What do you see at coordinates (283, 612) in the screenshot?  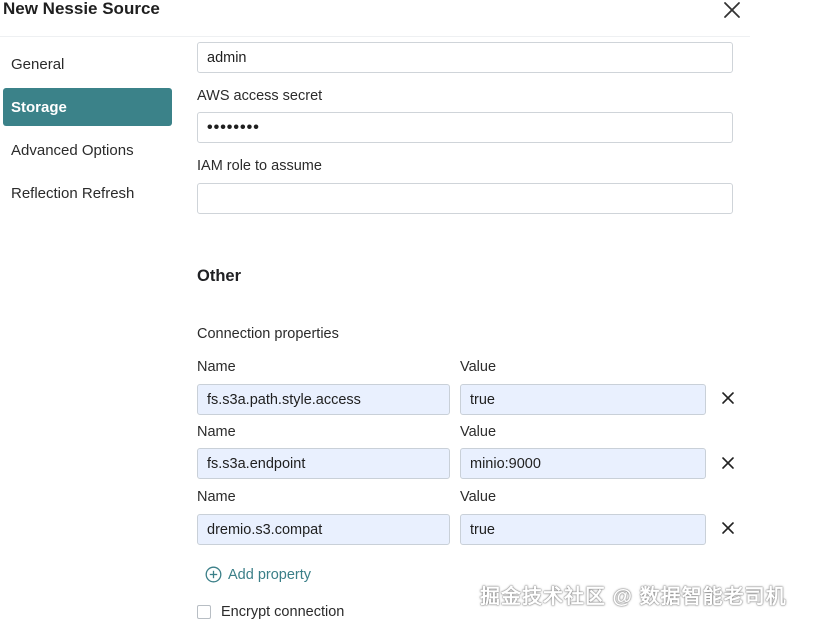 I see `encrypt-connection-label: Encrypt connection` at bounding box center [283, 612].